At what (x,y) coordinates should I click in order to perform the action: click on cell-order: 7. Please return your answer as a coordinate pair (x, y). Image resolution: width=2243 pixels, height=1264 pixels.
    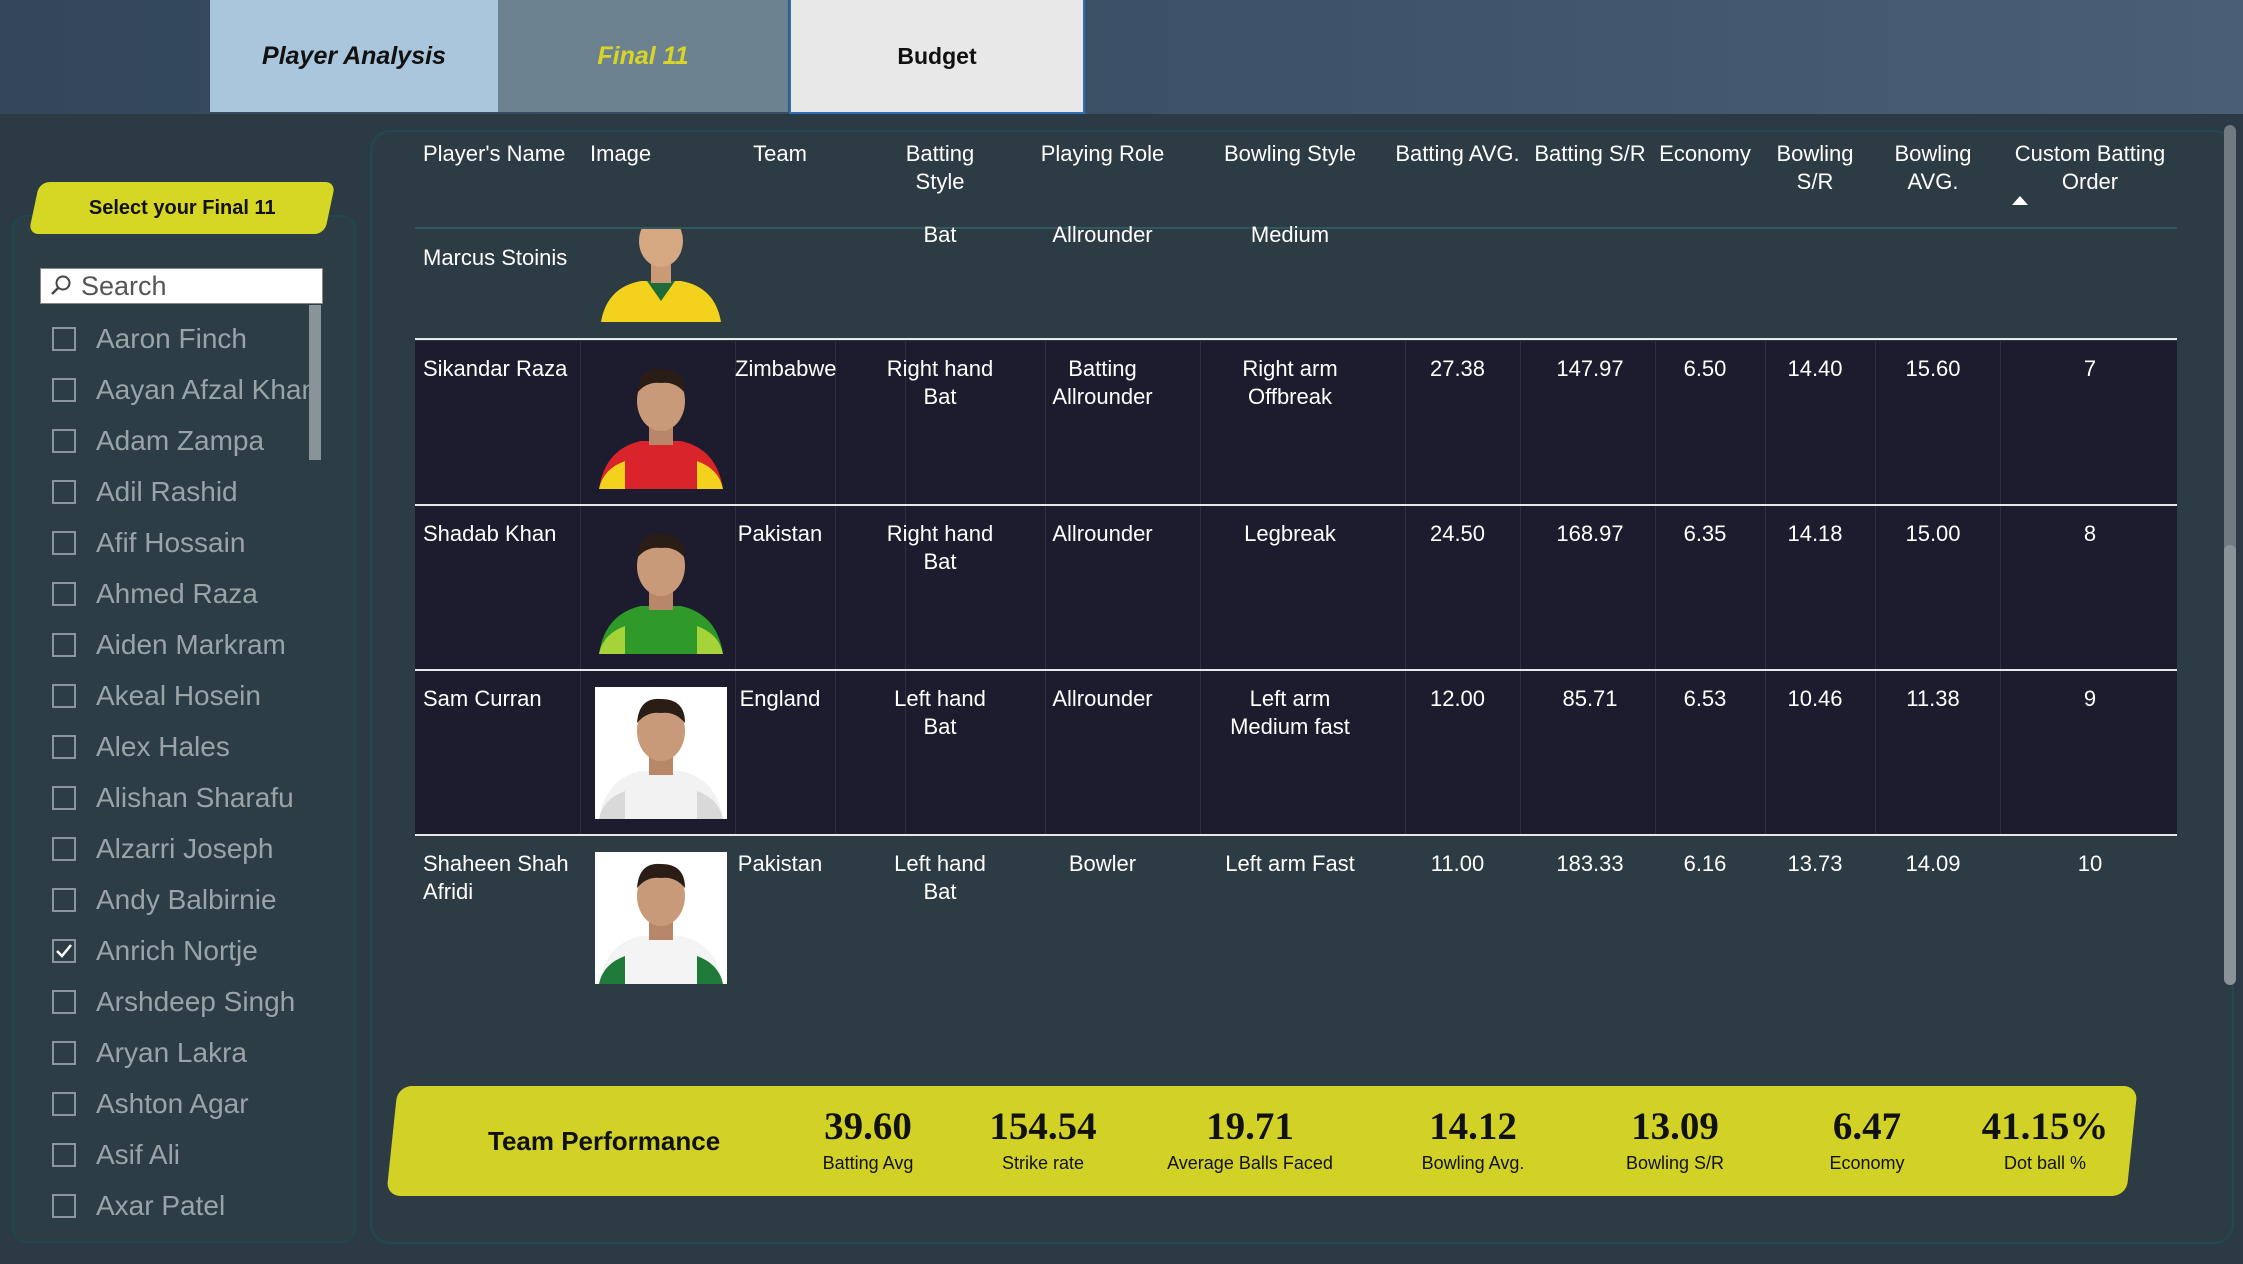
    Looking at the image, I should click on (2090, 368).